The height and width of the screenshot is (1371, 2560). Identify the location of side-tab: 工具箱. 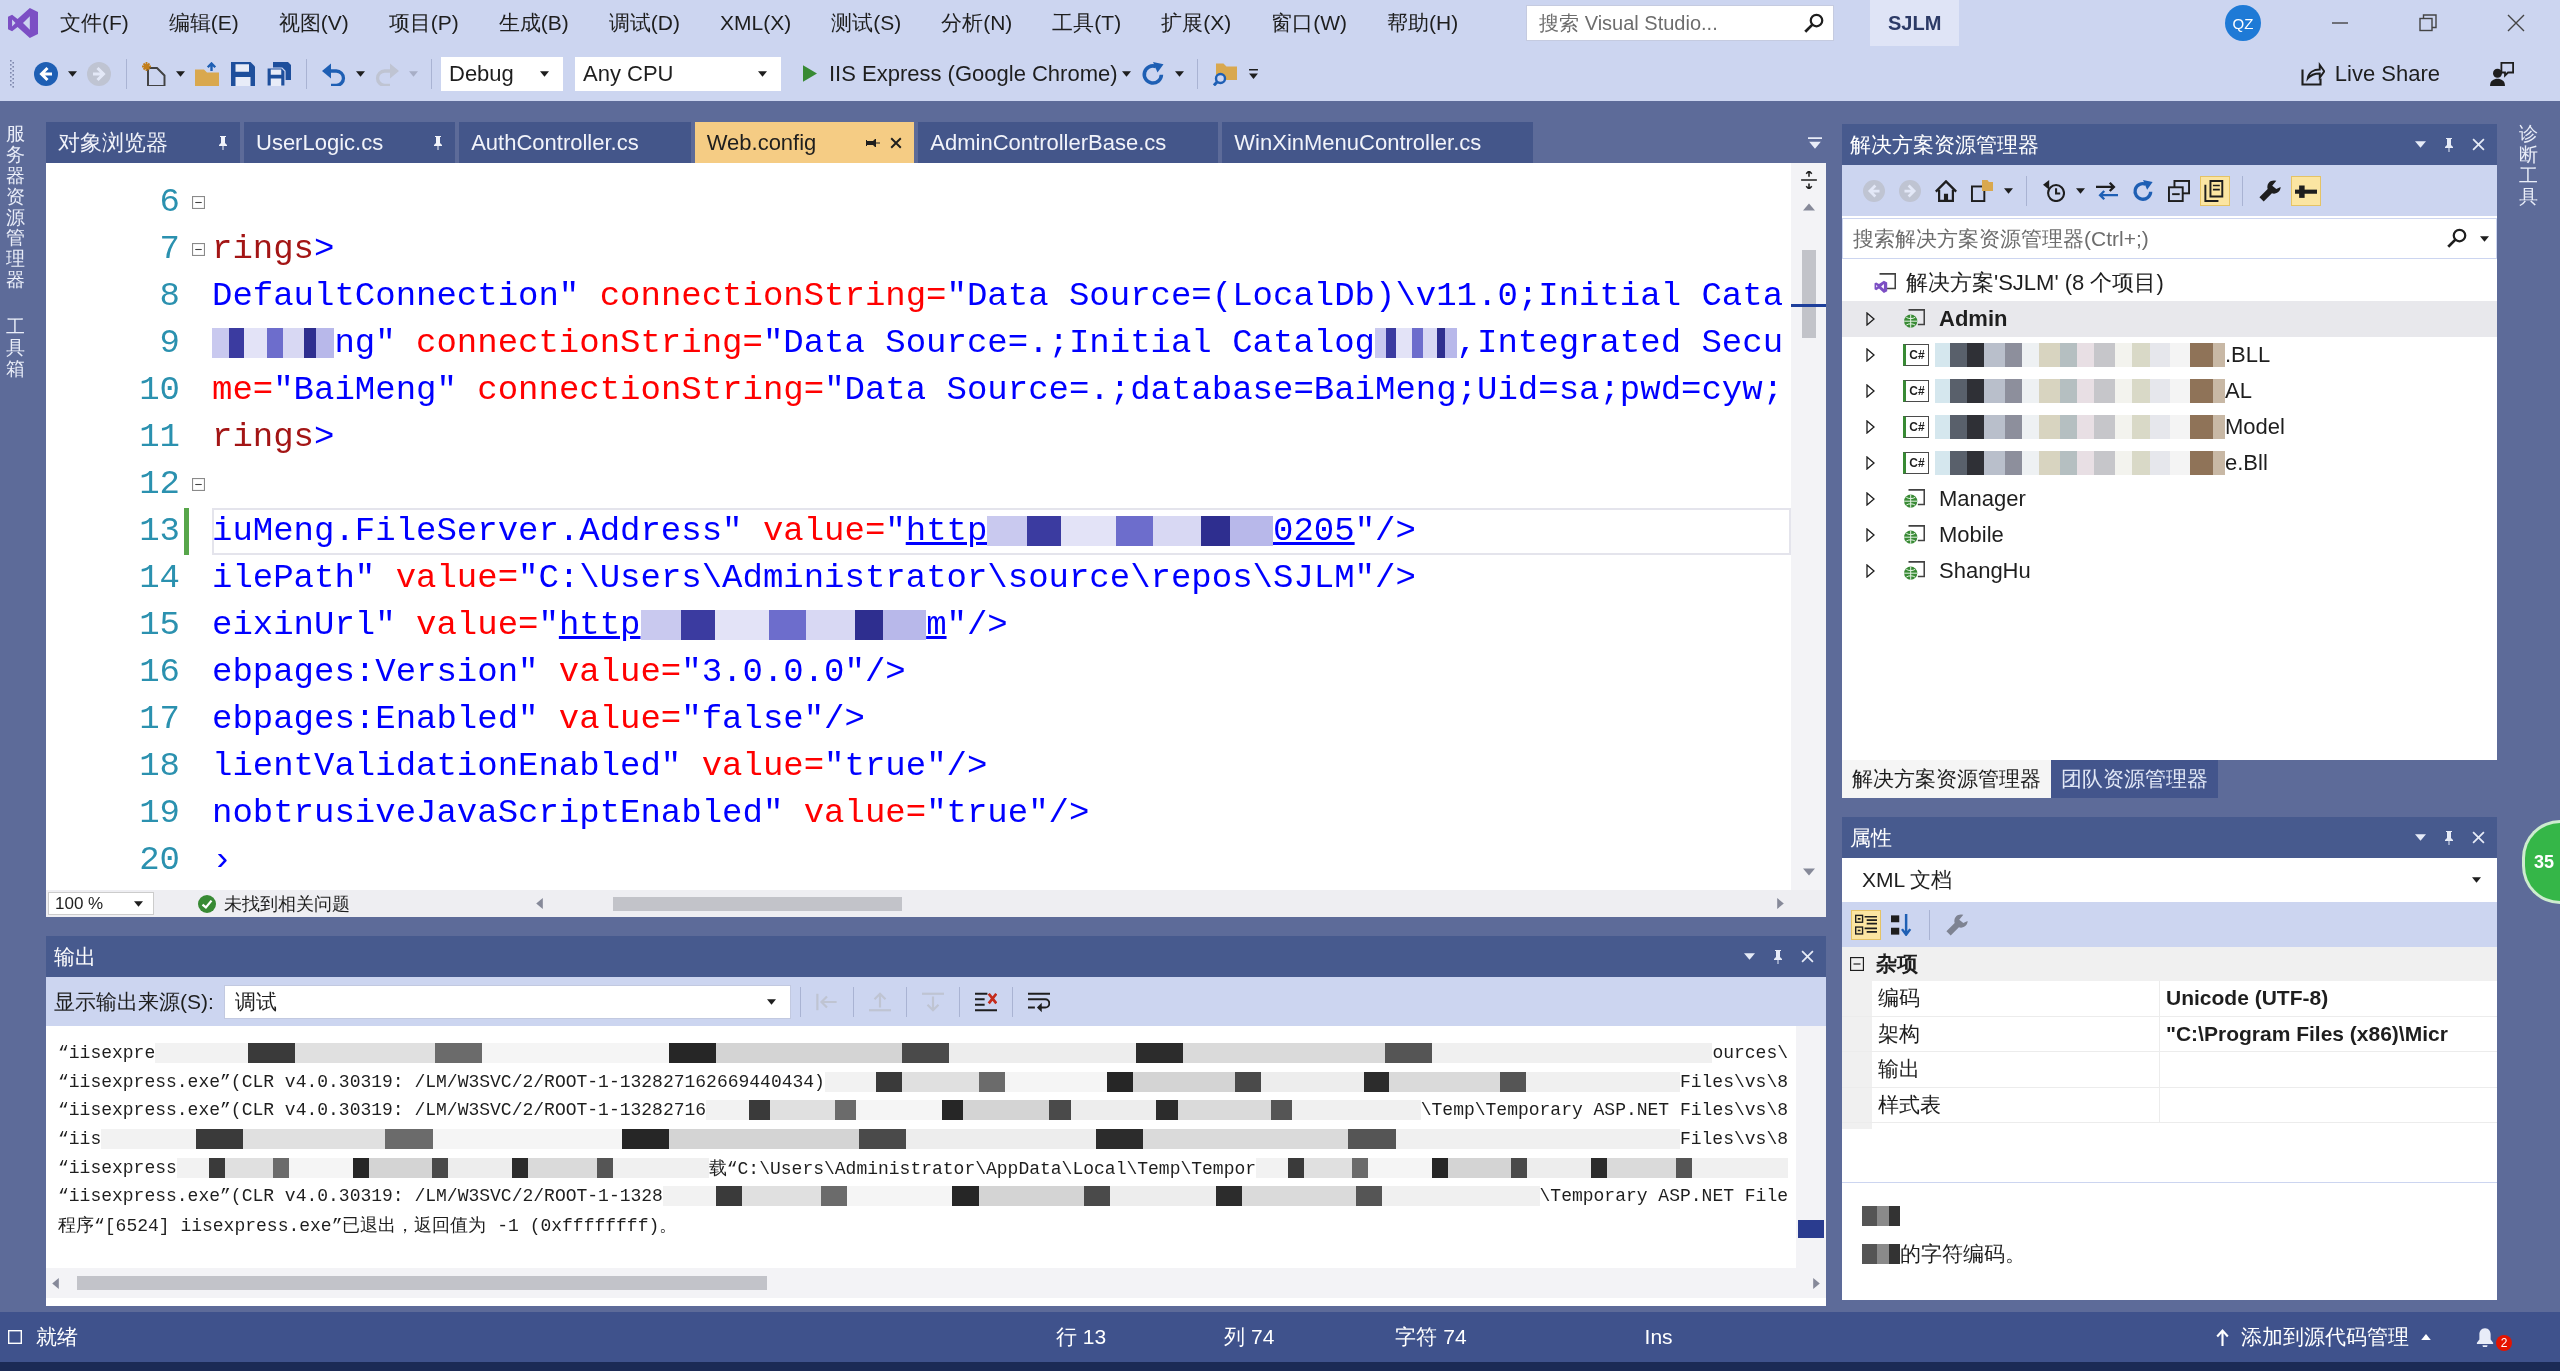
(15, 348).